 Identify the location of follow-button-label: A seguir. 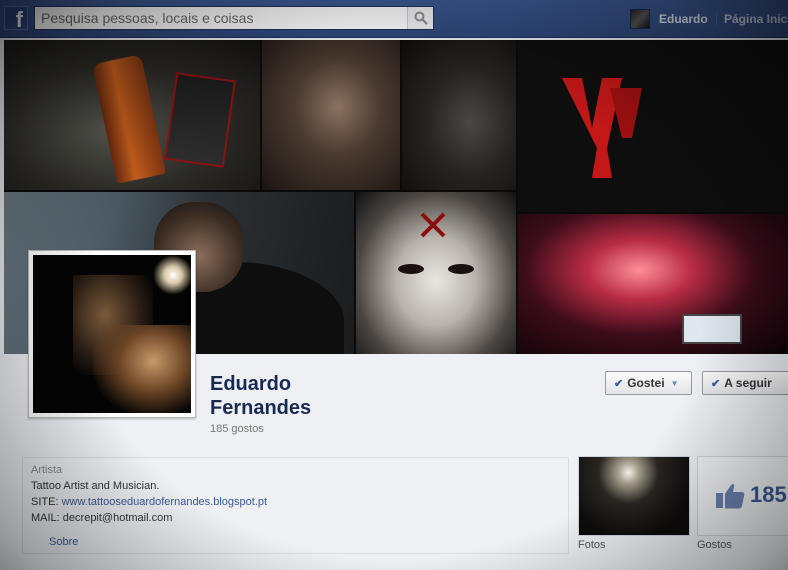
(748, 383).